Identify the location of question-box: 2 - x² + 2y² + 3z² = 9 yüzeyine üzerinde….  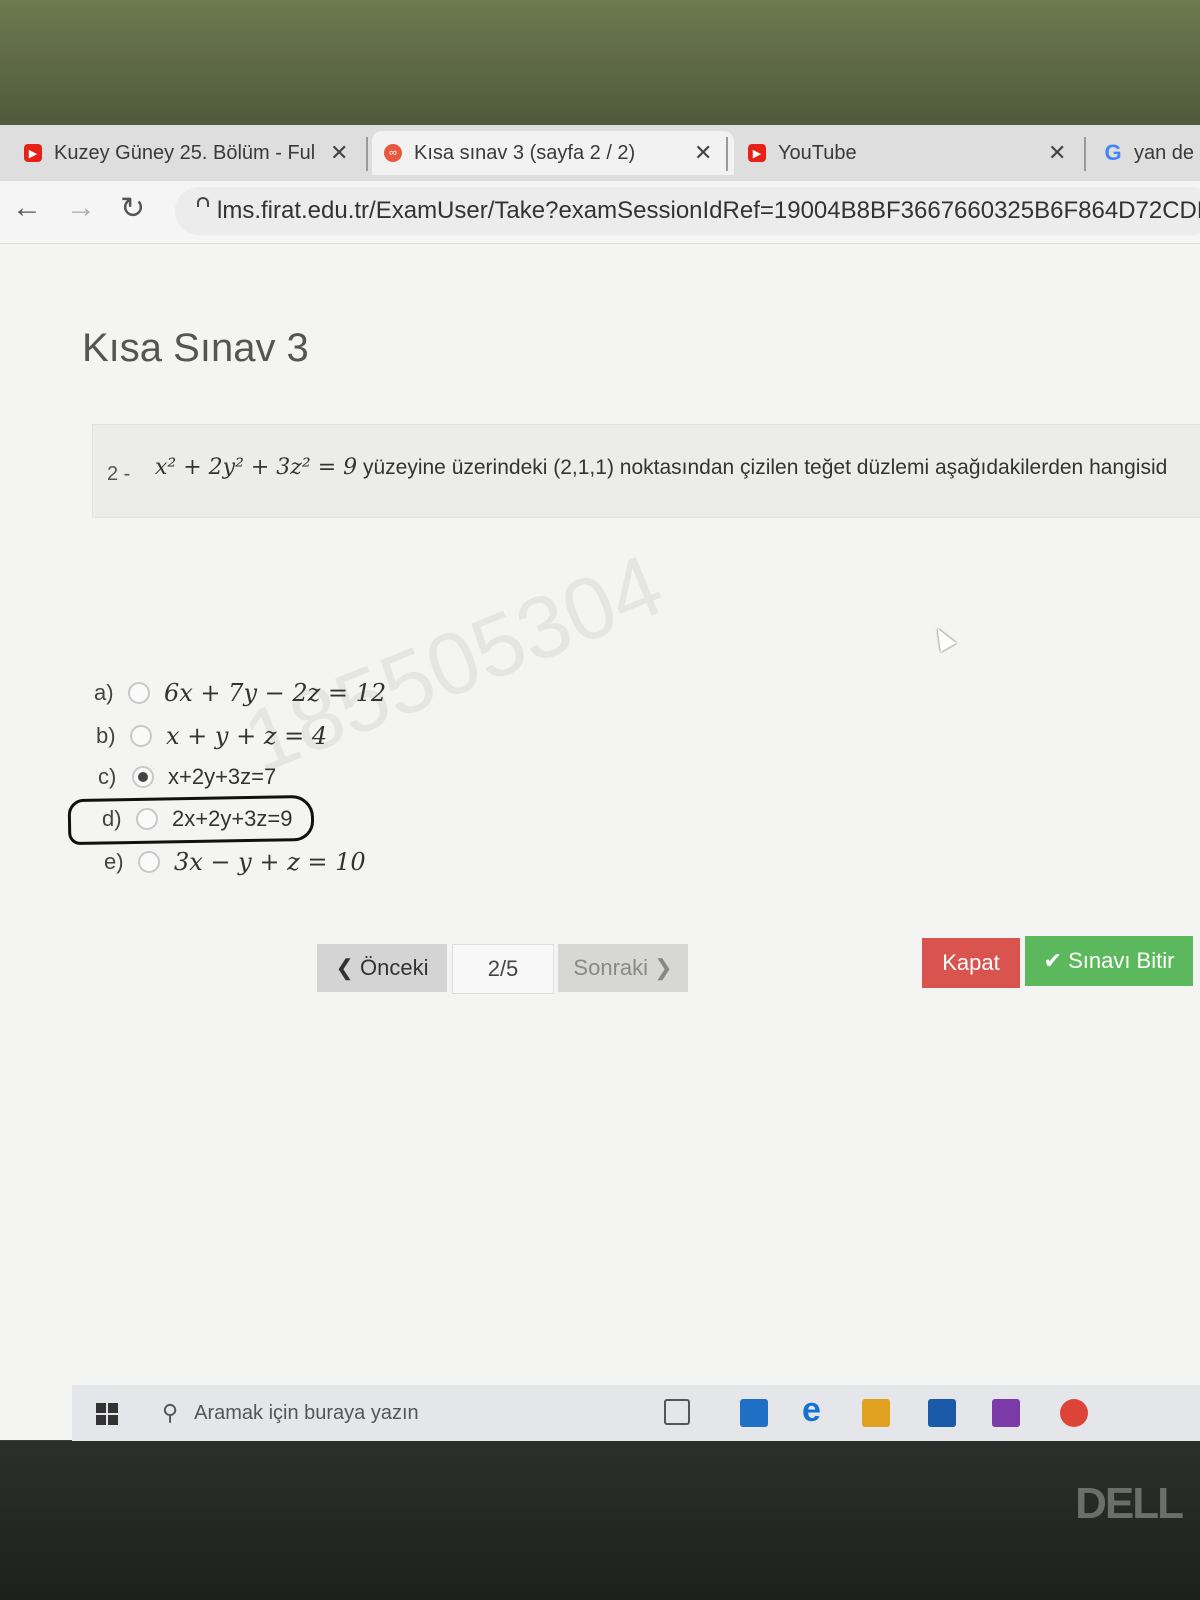
(646, 471).